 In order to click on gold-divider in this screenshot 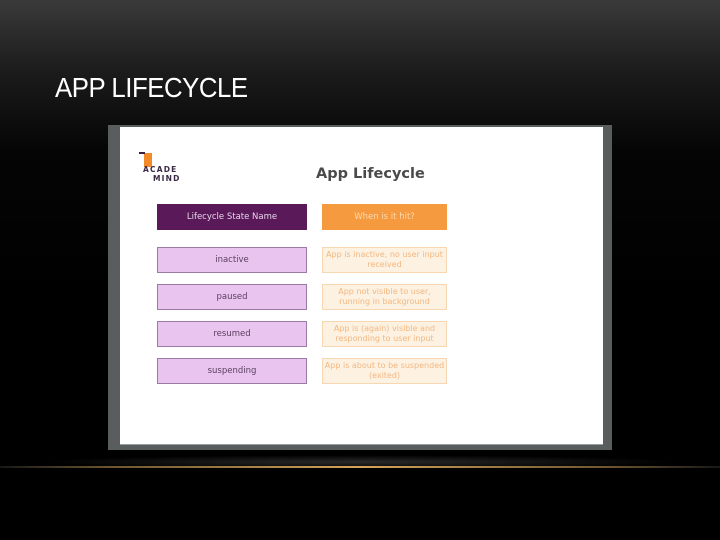, I will do `click(360, 467)`.